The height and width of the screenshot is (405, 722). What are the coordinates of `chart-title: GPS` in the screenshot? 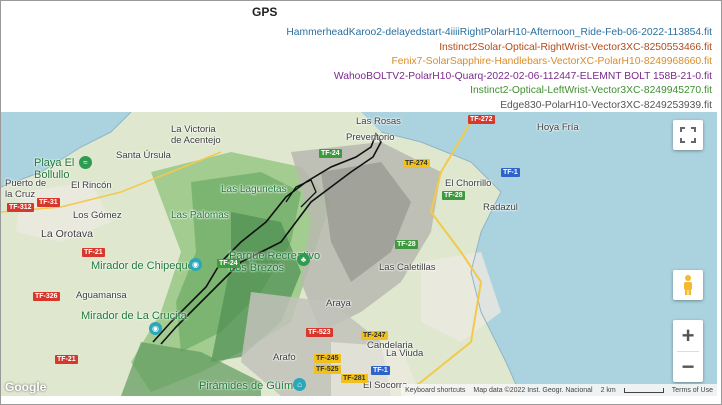 It's located at (265, 12).